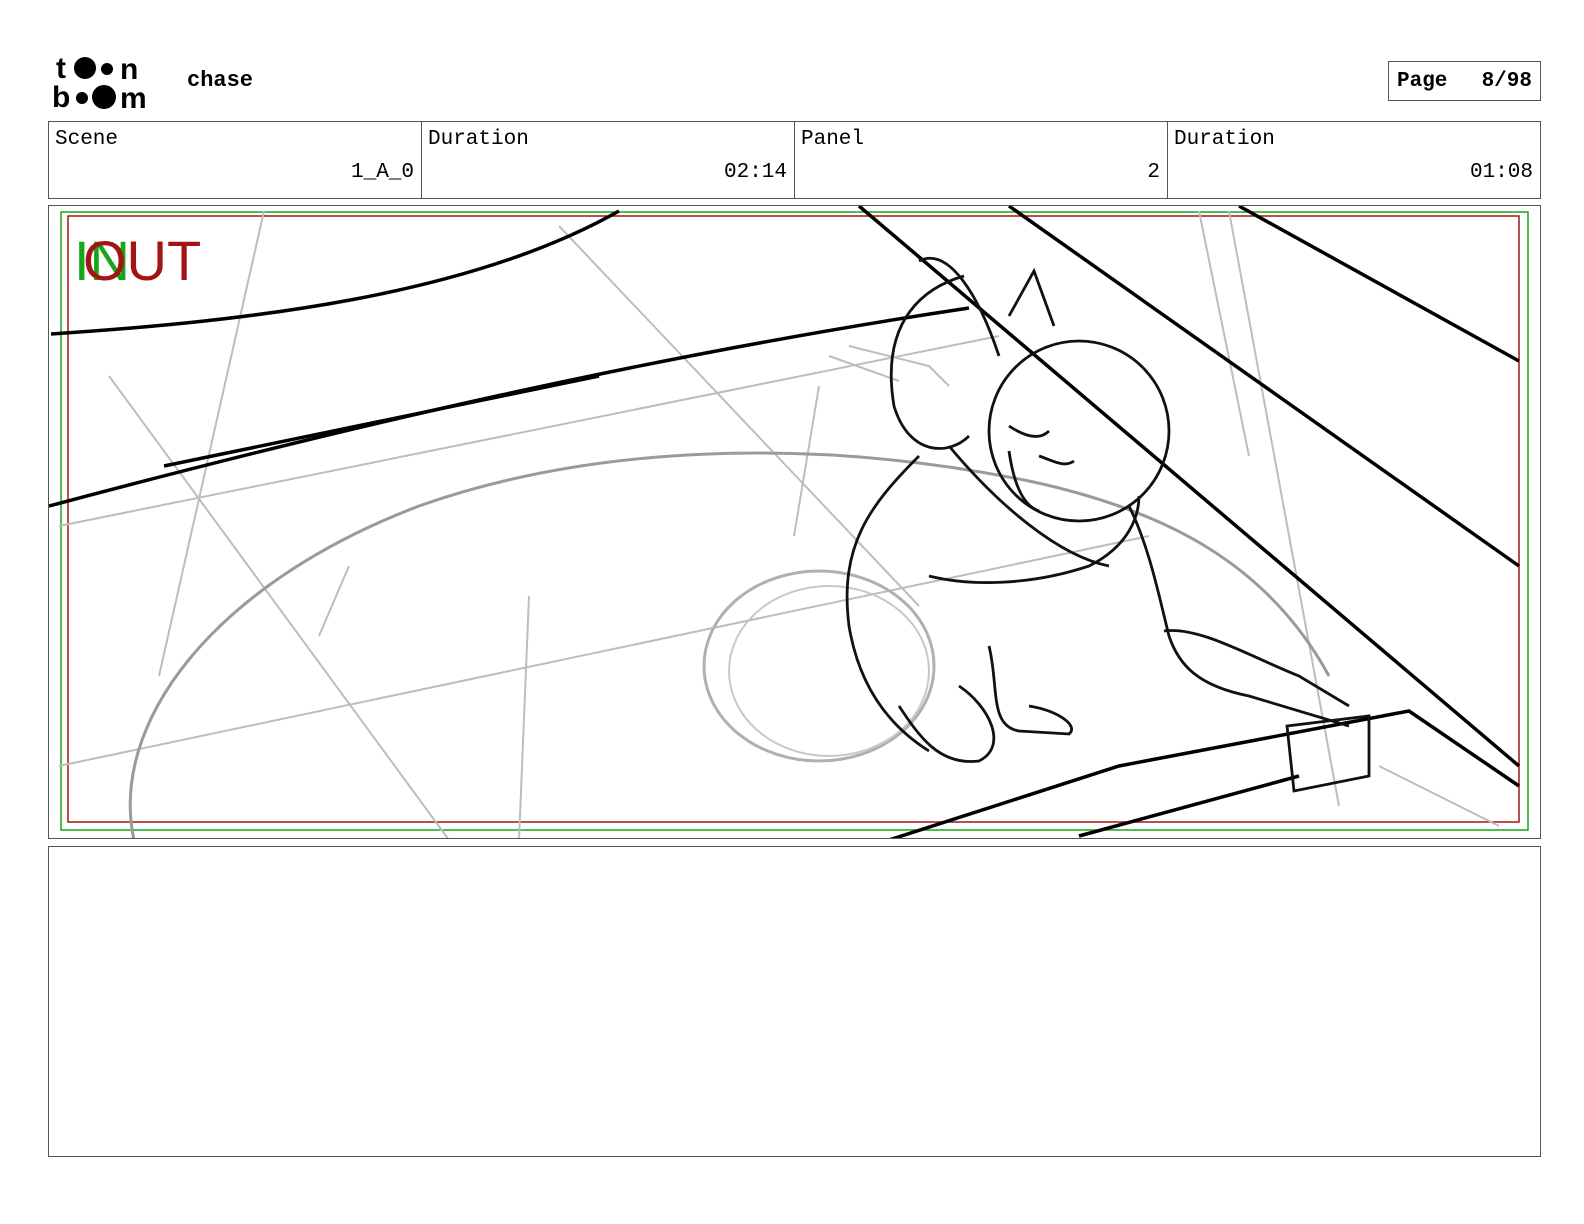 Image resolution: width=1584 pixels, height=1224 pixels. I want to click on panel-cell: Panel 2, so click(981, 160).